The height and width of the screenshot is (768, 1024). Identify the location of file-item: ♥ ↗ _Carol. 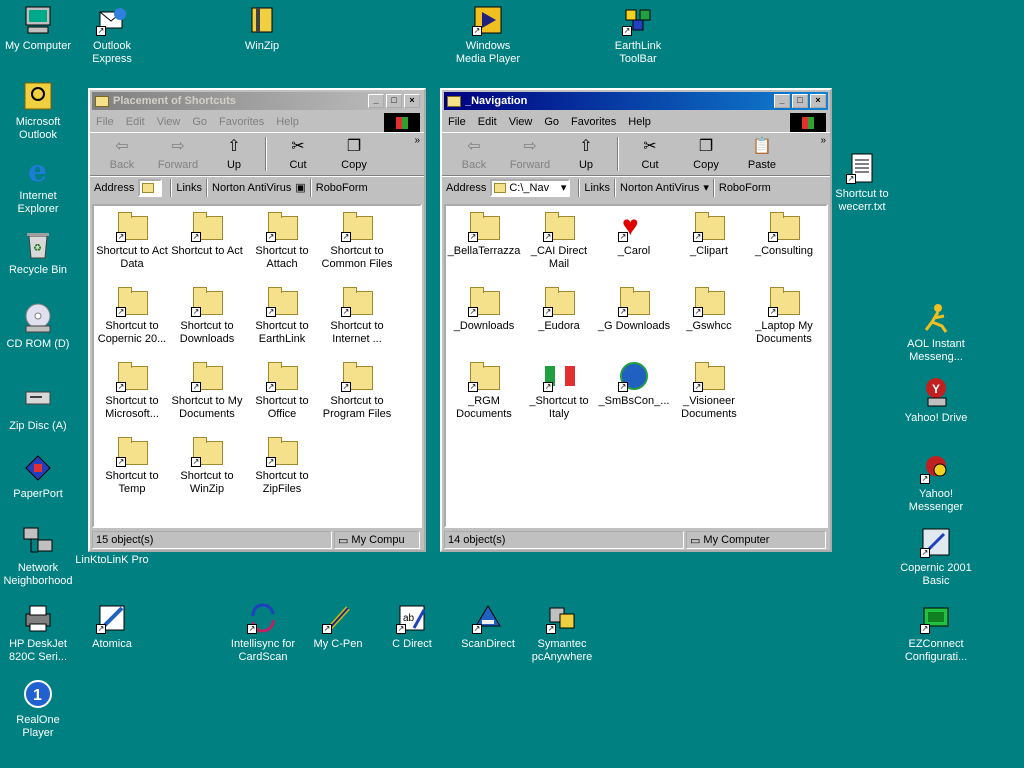
(634, 234).